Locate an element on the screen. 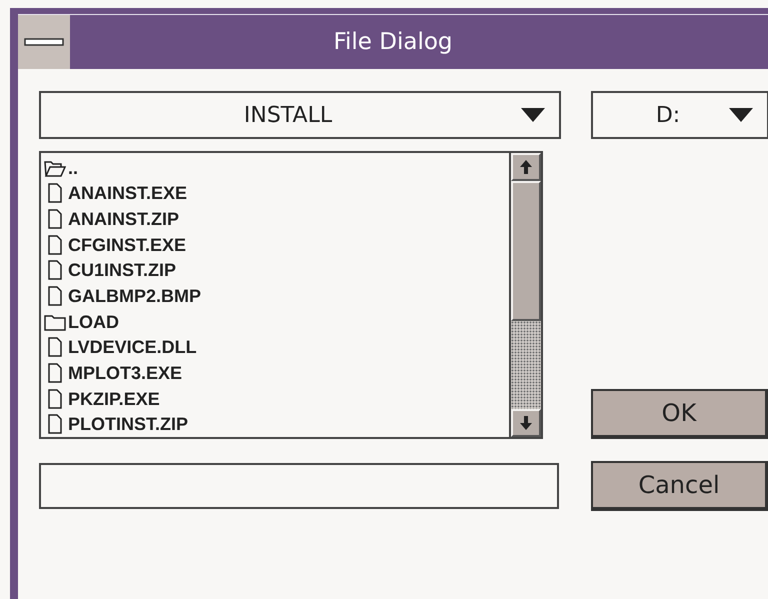 The image size is (768, 599). file-list-item: CU1INST.ZIP is located at coordinates (276, 271).